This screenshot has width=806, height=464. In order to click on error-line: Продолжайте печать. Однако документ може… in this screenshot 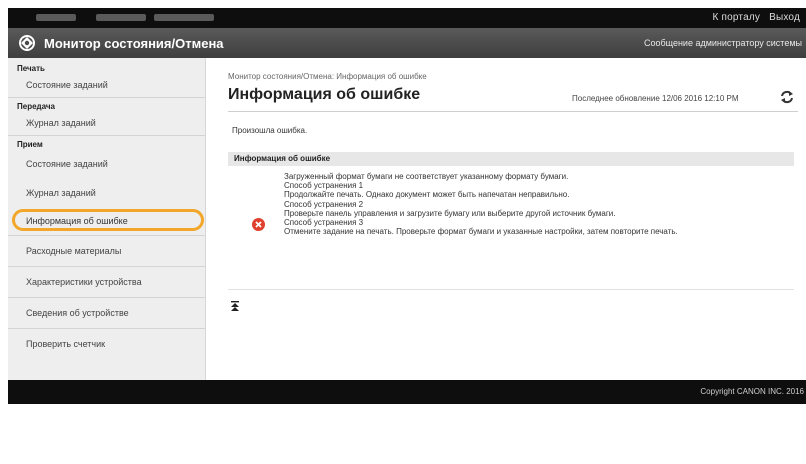, I will do `click(427, 195)`.